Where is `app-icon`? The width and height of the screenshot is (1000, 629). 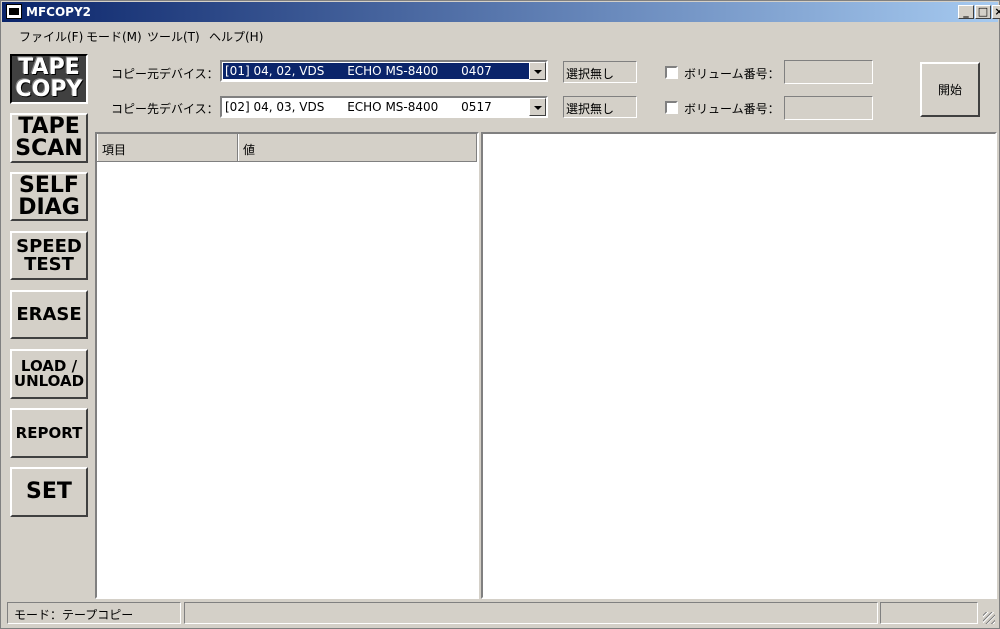
app-icon is located at coordinates (14, 11).